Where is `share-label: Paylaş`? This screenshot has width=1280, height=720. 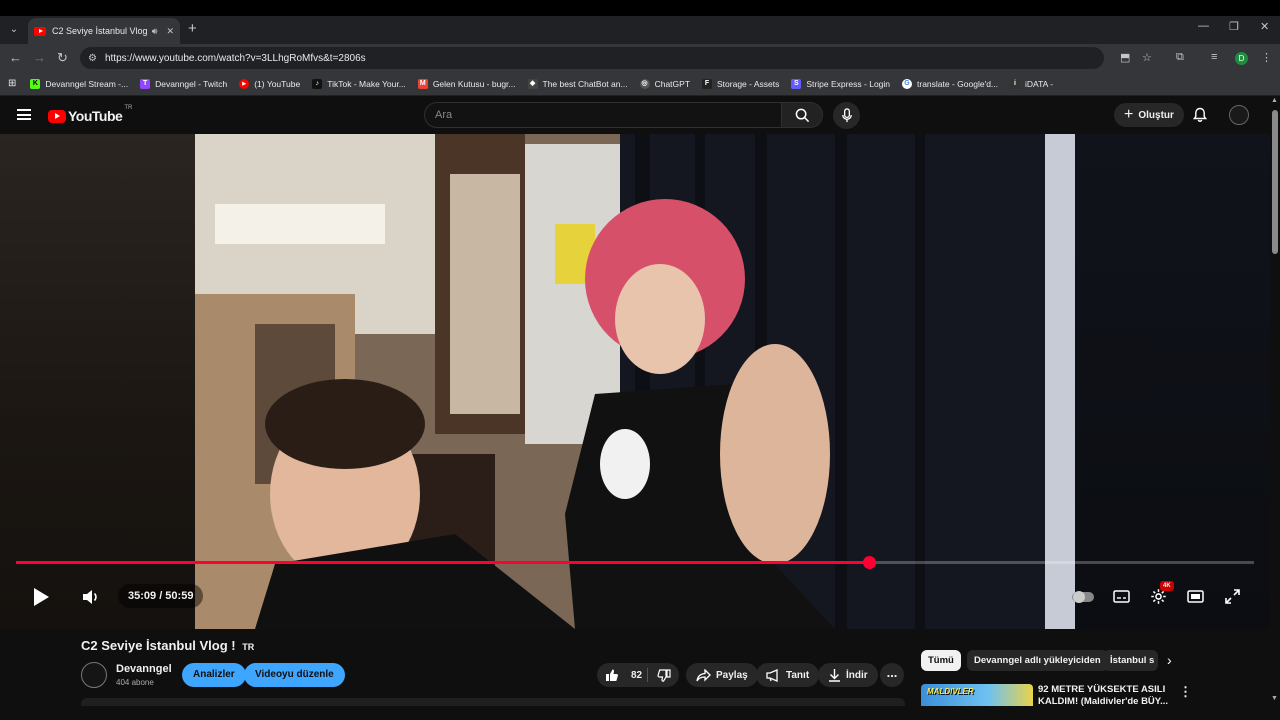 share-label: Paylaş is located at coordinates (732, 675).